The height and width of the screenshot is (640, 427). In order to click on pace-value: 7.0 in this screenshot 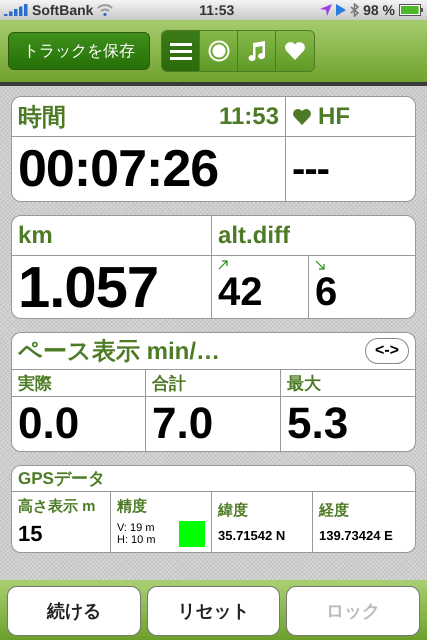, I will do `click(183, 424)`.